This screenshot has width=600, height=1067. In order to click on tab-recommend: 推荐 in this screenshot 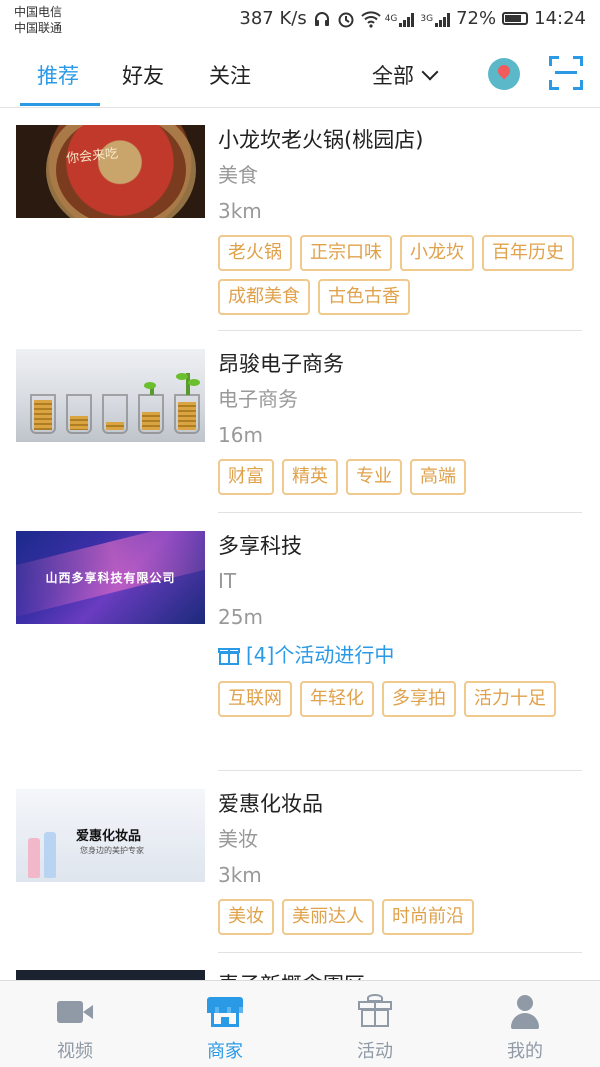, I will do `click(58, 75)`.